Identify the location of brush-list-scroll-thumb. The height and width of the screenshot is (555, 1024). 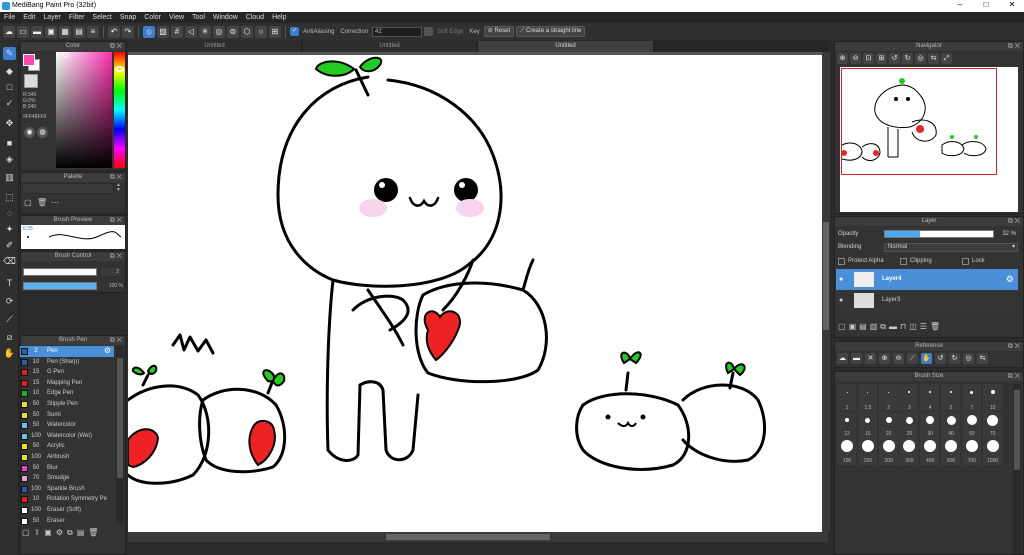
(120, 418).